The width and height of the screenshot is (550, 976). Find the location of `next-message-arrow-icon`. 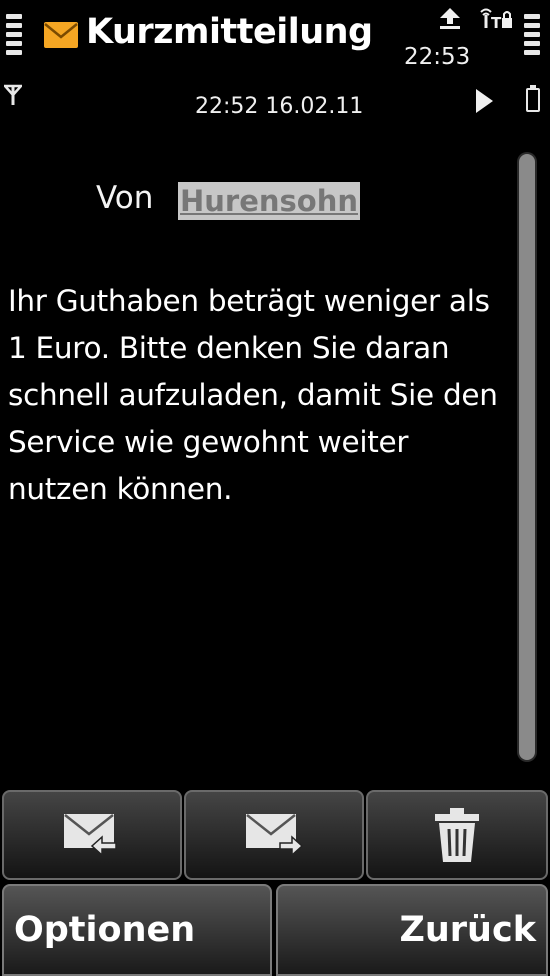

next-message-arrow-icon is located at coordinates (484, 101).